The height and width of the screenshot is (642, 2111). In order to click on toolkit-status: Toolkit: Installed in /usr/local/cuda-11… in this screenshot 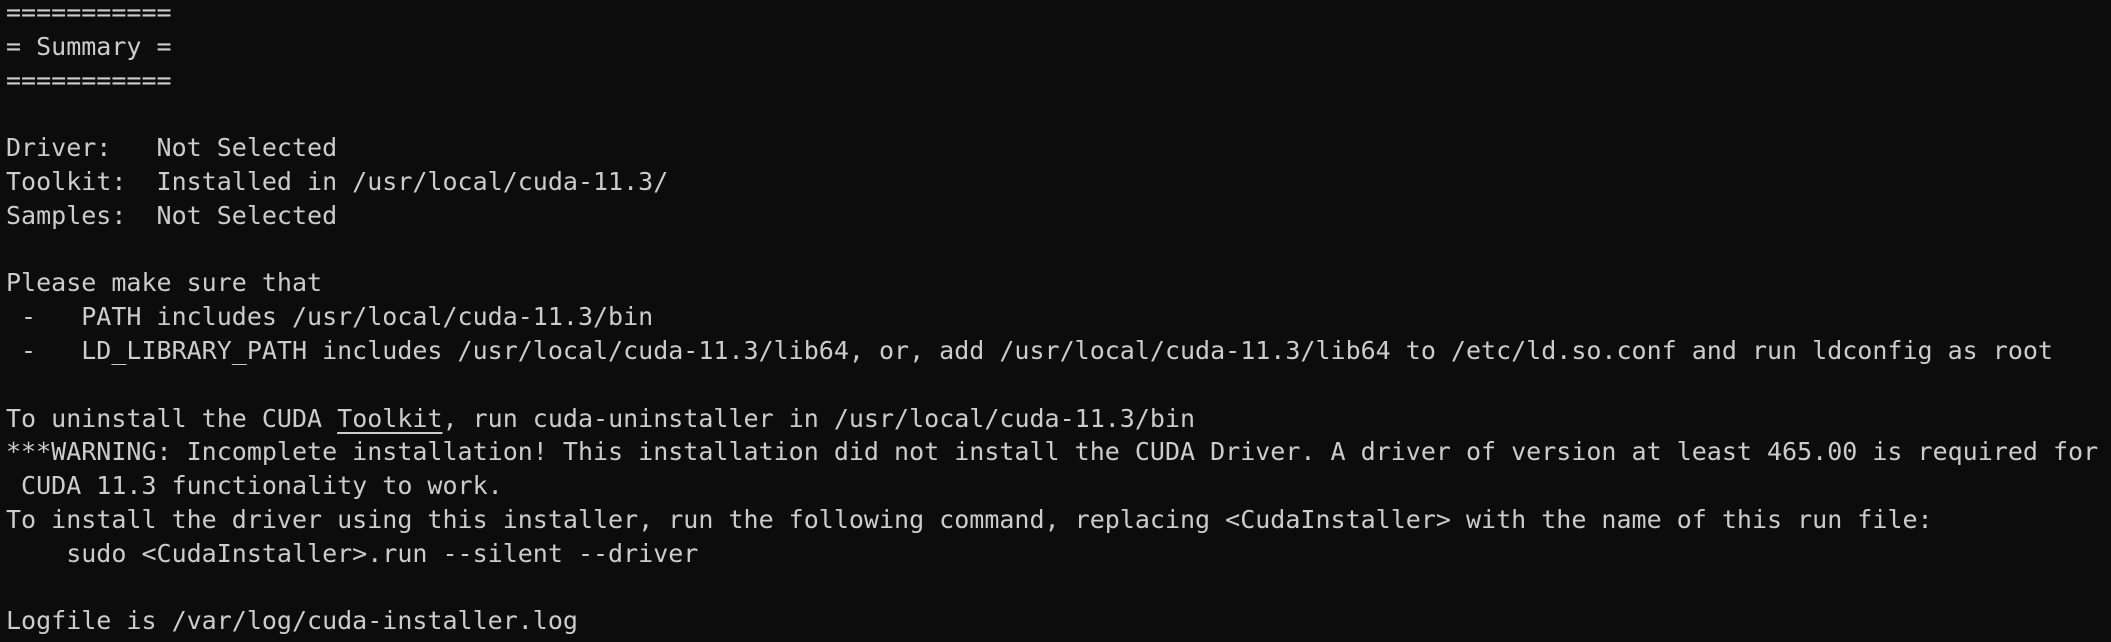, I will do `click(337, 181)`.